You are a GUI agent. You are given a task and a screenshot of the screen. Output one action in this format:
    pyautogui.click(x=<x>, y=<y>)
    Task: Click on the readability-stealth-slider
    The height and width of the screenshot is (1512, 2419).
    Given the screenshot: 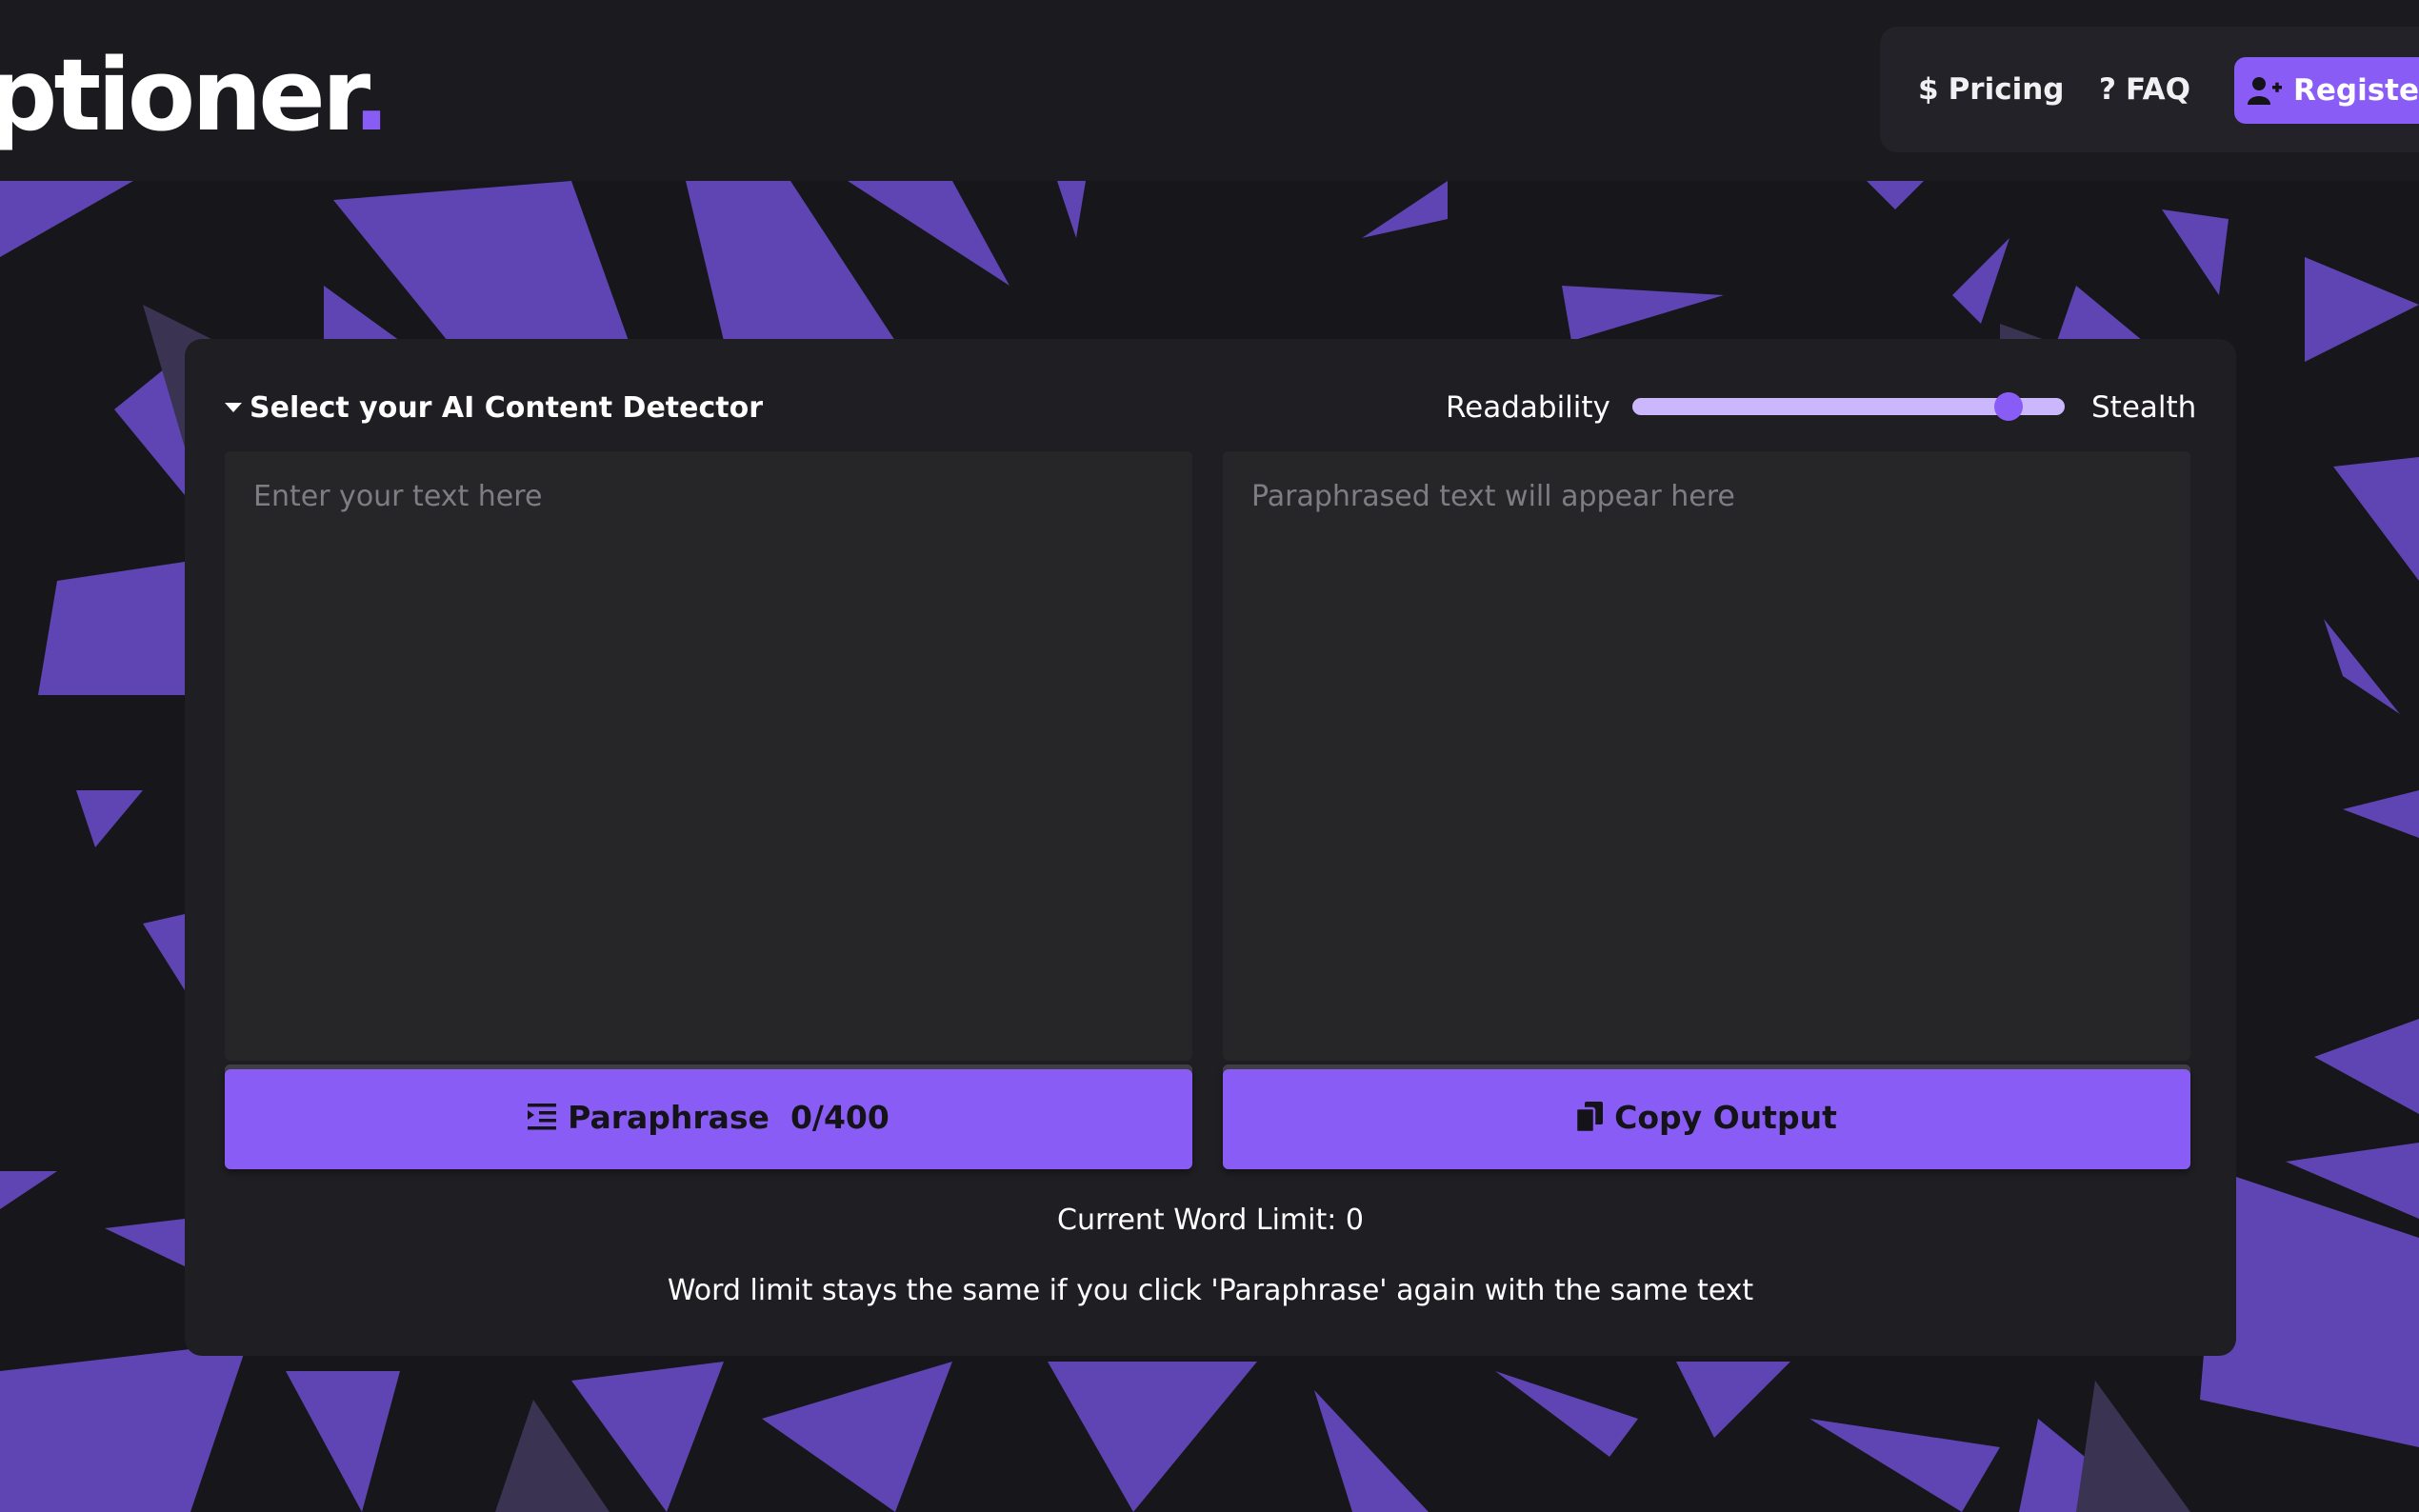 What is the action you would take?
    pyautogui.click(x=1848, y=406)
    